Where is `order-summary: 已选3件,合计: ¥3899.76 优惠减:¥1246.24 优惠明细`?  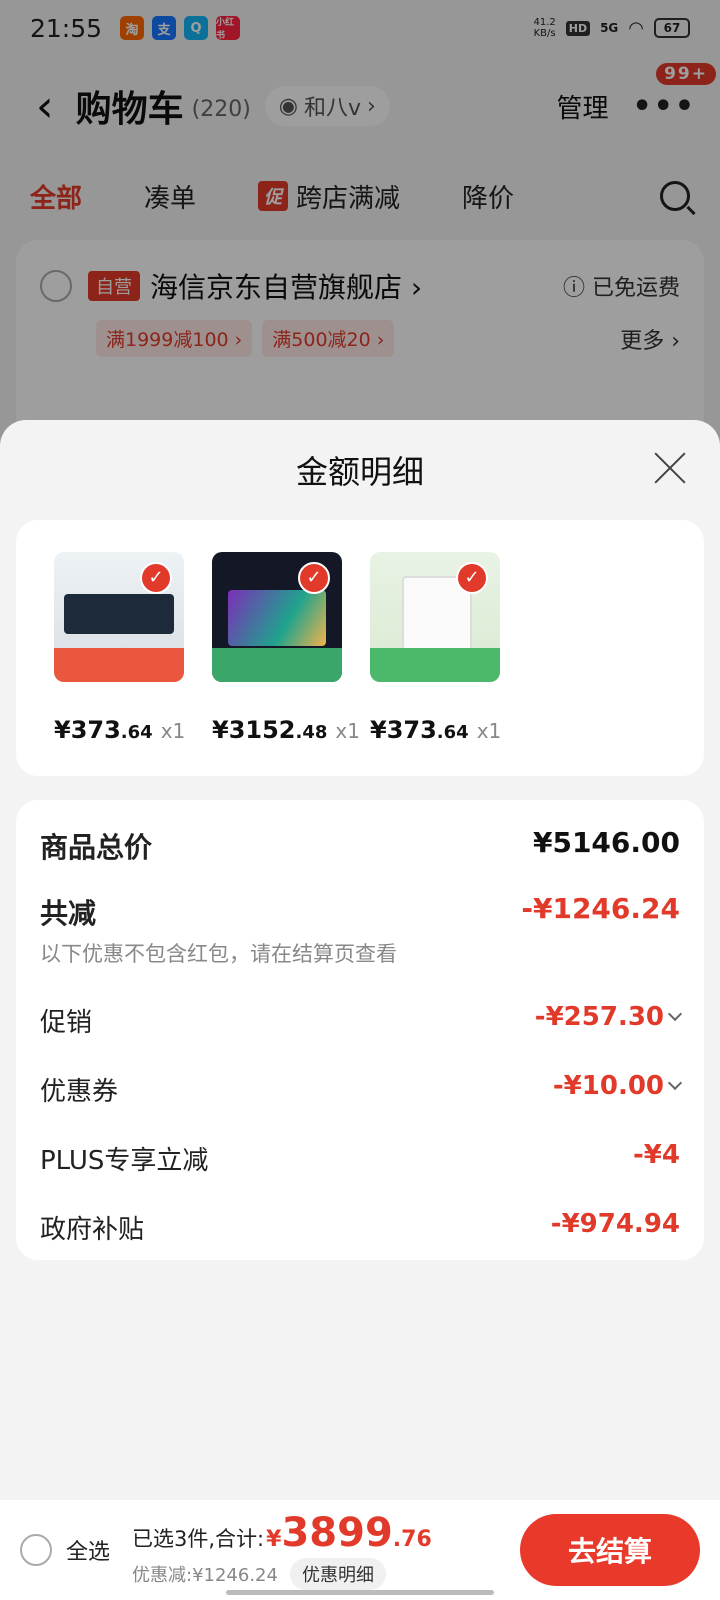
order-summary: 已选3件,合计: ¥3899.76 优惠减:¥1246.24 优惠明细 is located at coordinates (282, 1550).